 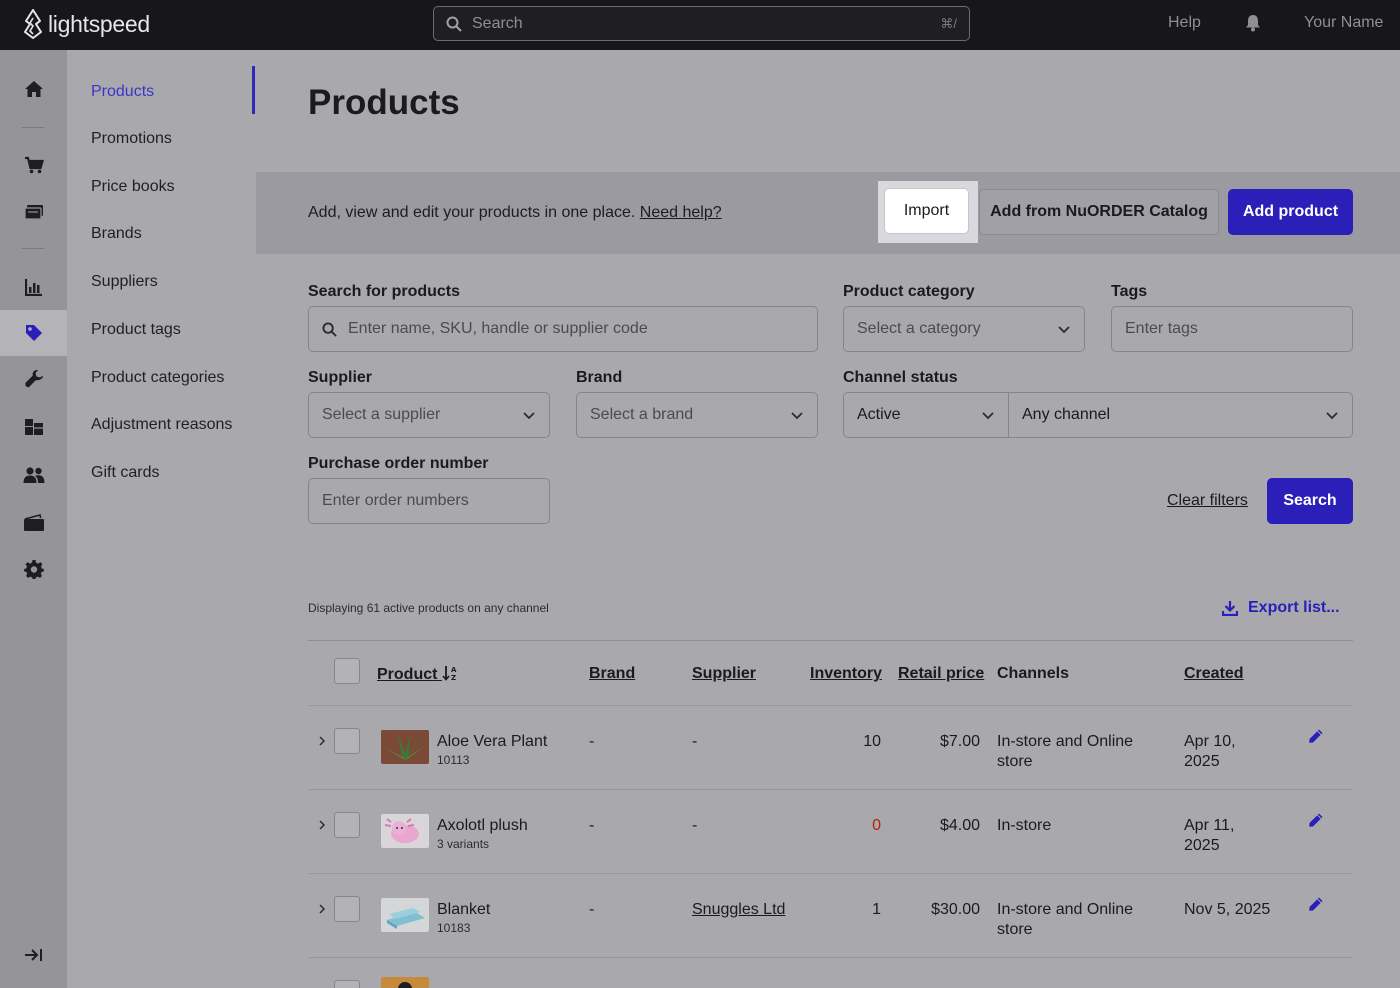 What do you see at coordinates (706, 23) in the screenshot?
I see `global-search-input` at bounding box center [706, 23].